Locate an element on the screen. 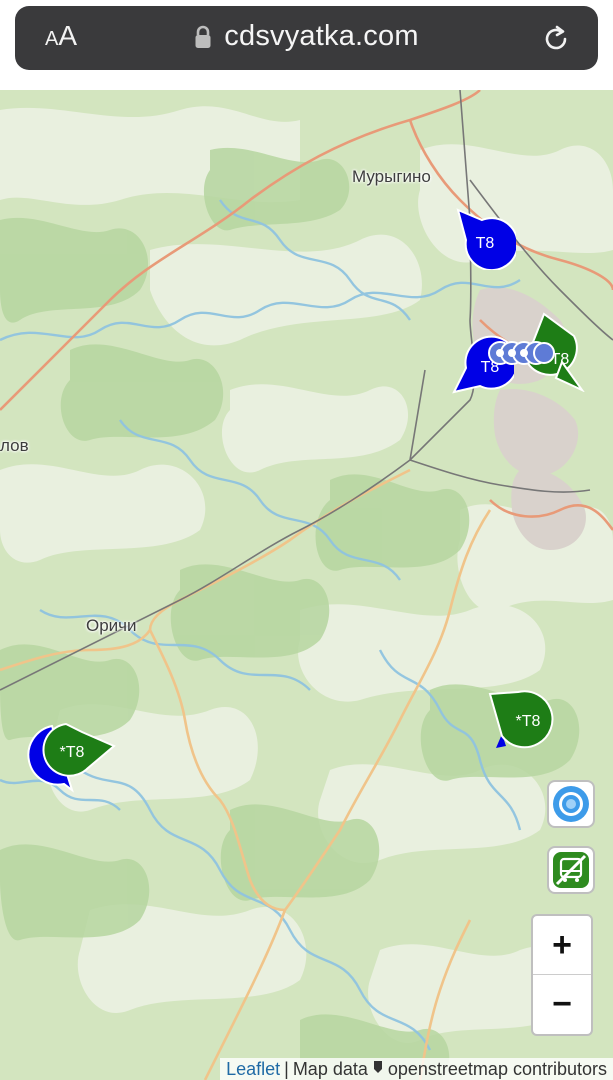  browser-toolbar: A A cdsvyatka.com is located at coordinates (306, 45).